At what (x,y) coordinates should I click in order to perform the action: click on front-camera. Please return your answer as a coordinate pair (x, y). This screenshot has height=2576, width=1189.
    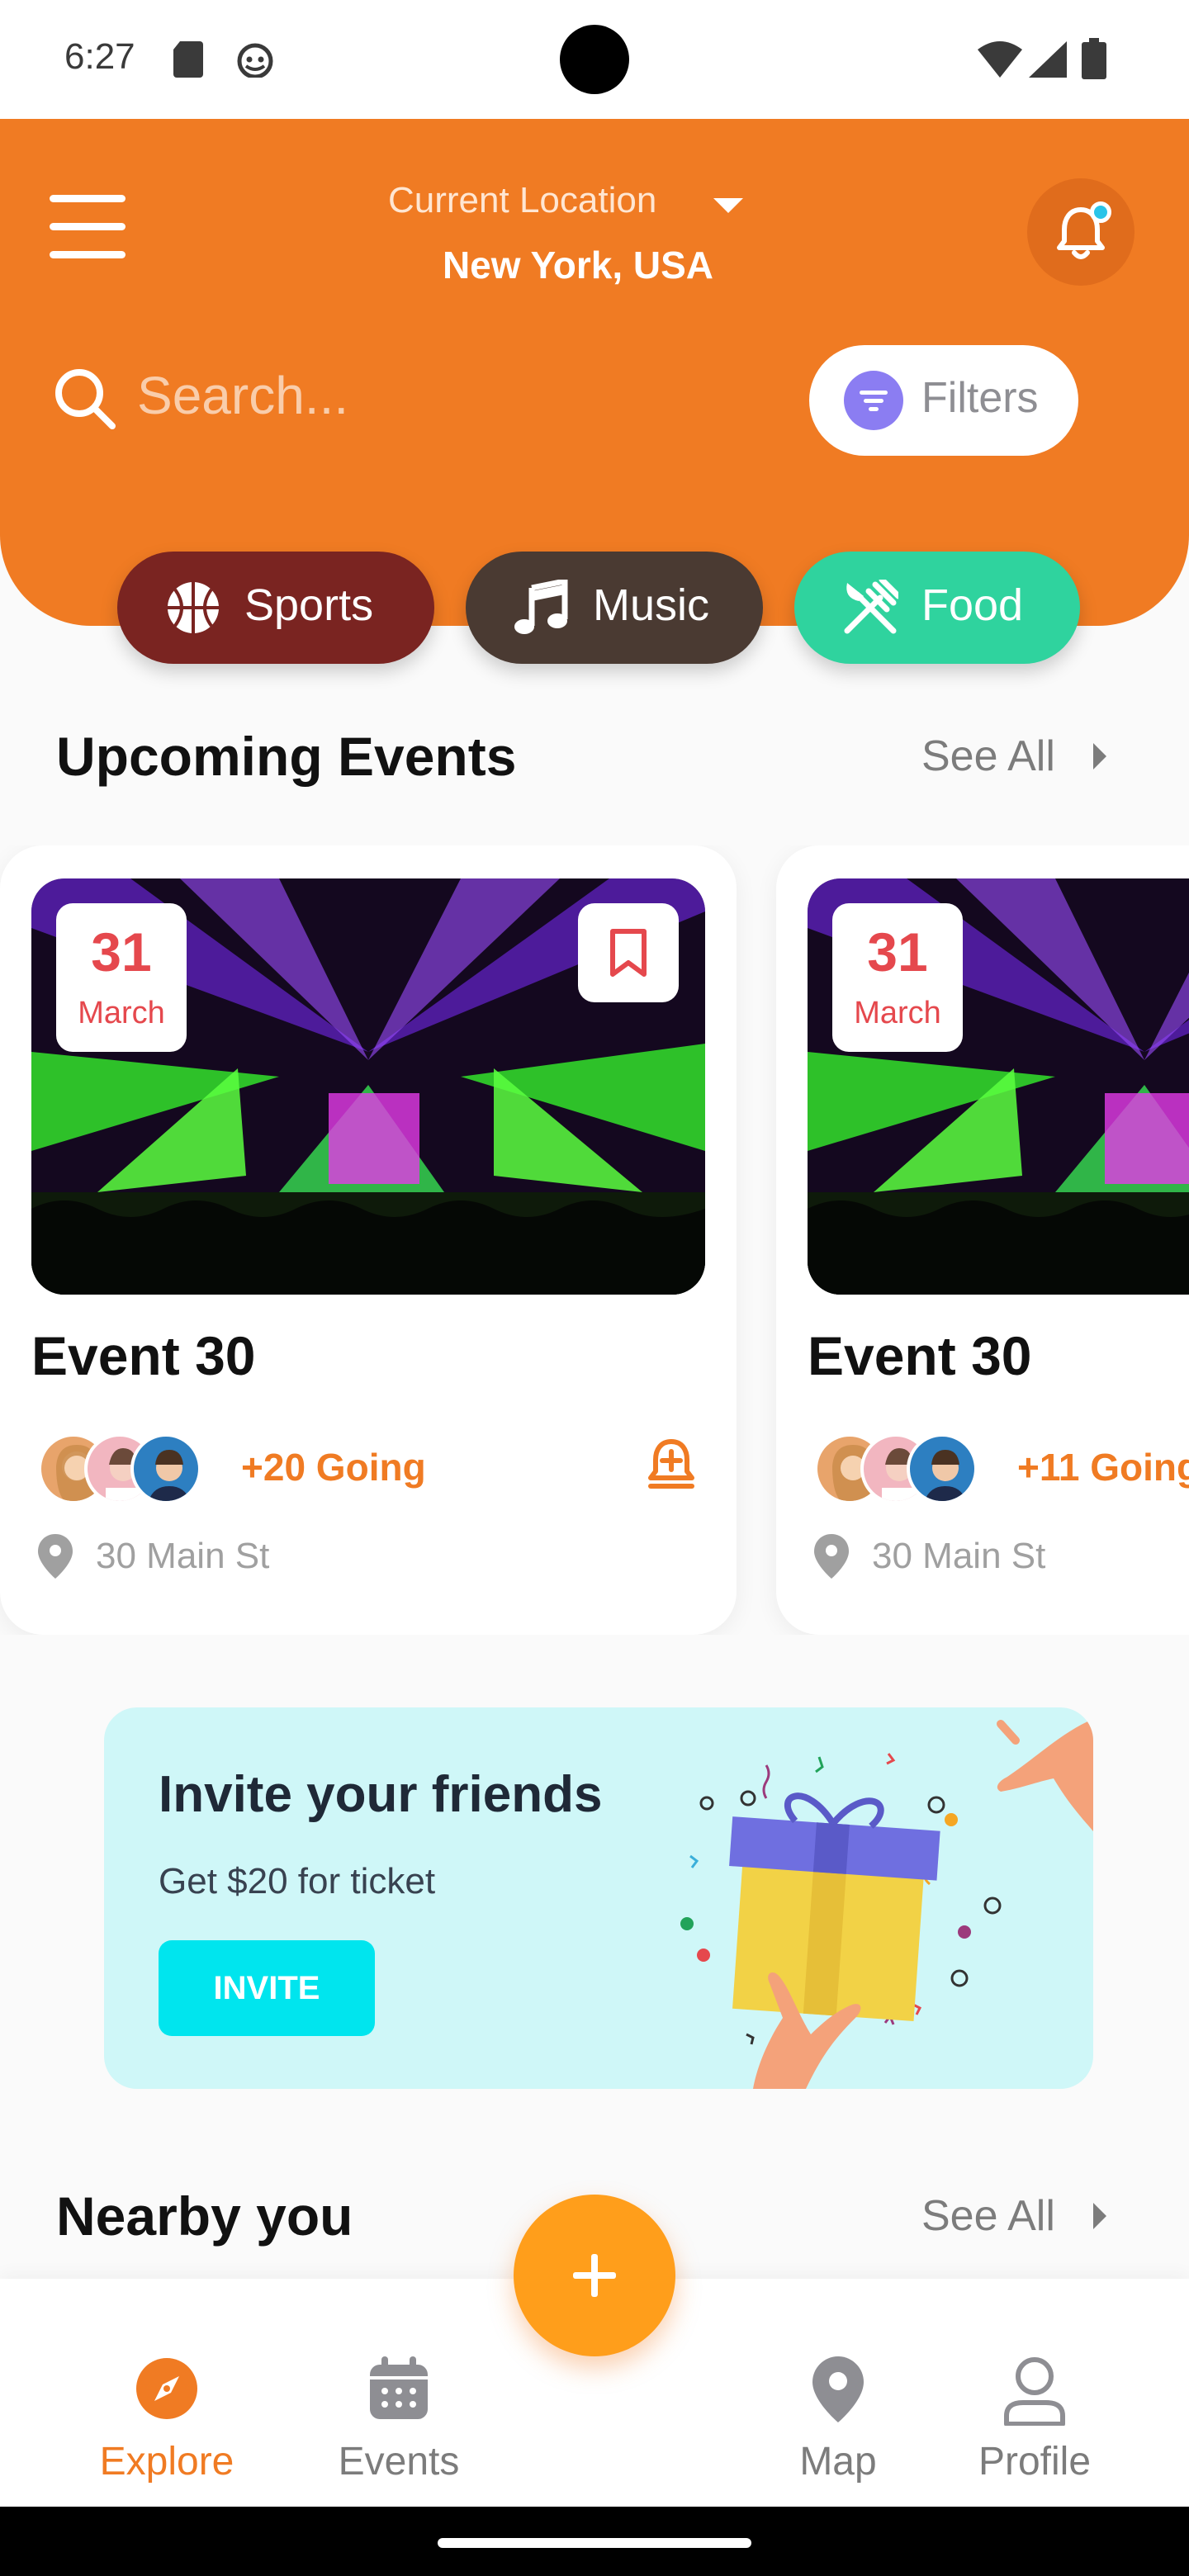
    Looking at the image, I should click on (594, 59).